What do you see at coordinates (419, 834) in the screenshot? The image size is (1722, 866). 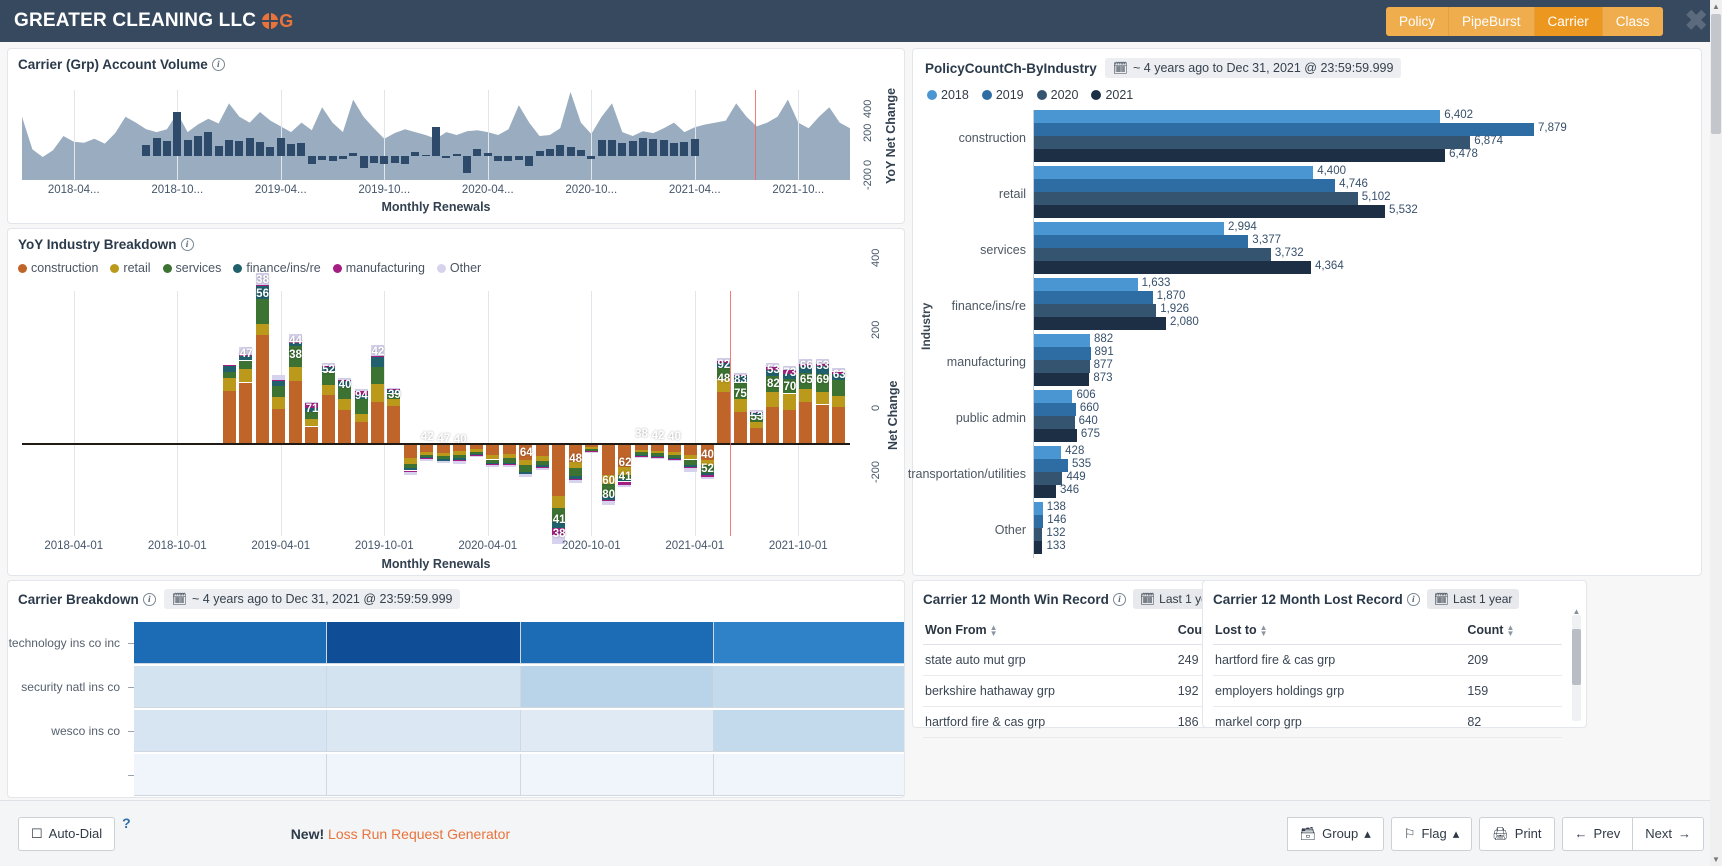 I see `loss-run-request-generator-link: Loss Run Request Generator` at bounding box center [419, 834].